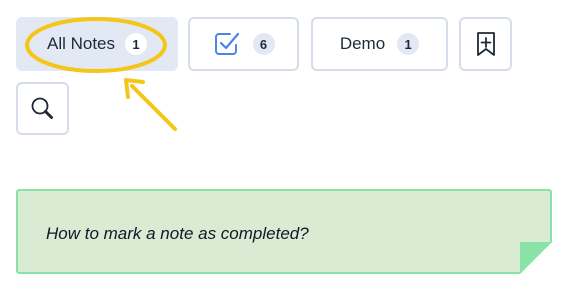 This screenshot has height=296, width=569. What do you see at coordinates (226, 44) in the screenshot?
I see `checkbox-check-icon` at bounding box center [226, 44].